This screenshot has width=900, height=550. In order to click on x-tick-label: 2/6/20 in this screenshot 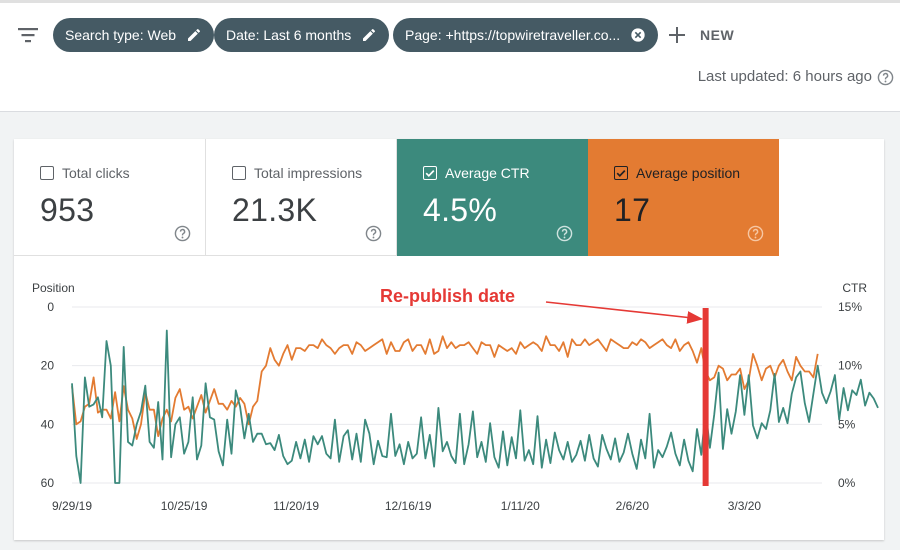, I will do `click(633, 506)`.